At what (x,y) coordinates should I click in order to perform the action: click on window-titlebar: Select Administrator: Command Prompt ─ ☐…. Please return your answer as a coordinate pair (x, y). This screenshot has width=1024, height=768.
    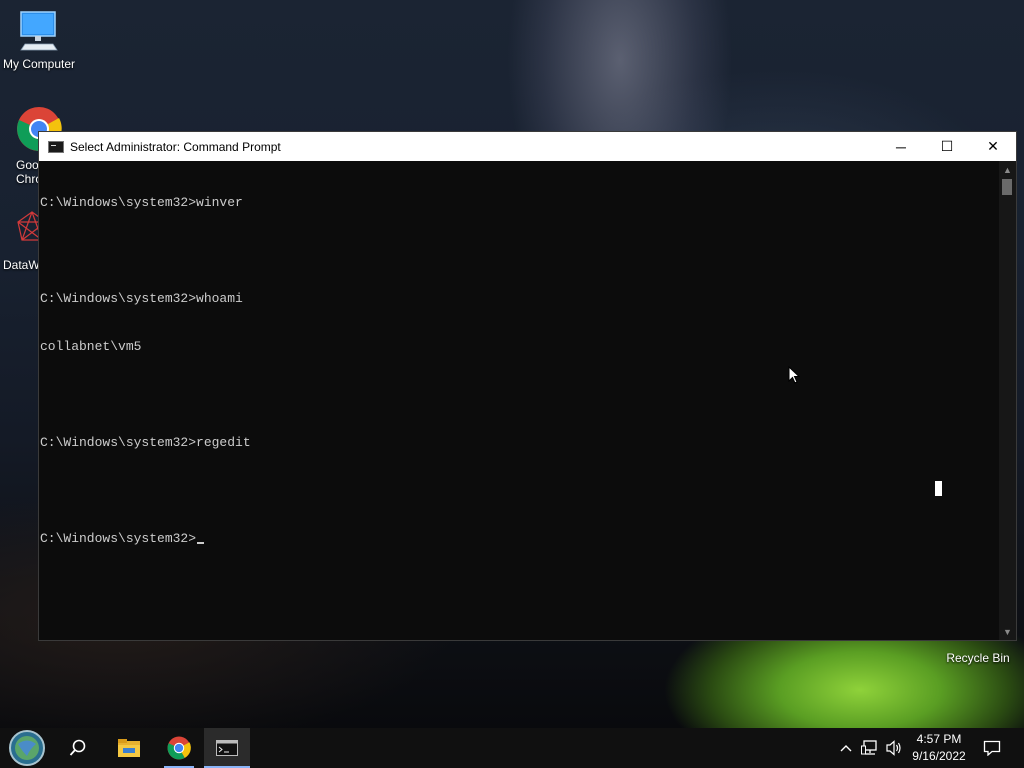
    Looking at the image, I should click on (527, 146).